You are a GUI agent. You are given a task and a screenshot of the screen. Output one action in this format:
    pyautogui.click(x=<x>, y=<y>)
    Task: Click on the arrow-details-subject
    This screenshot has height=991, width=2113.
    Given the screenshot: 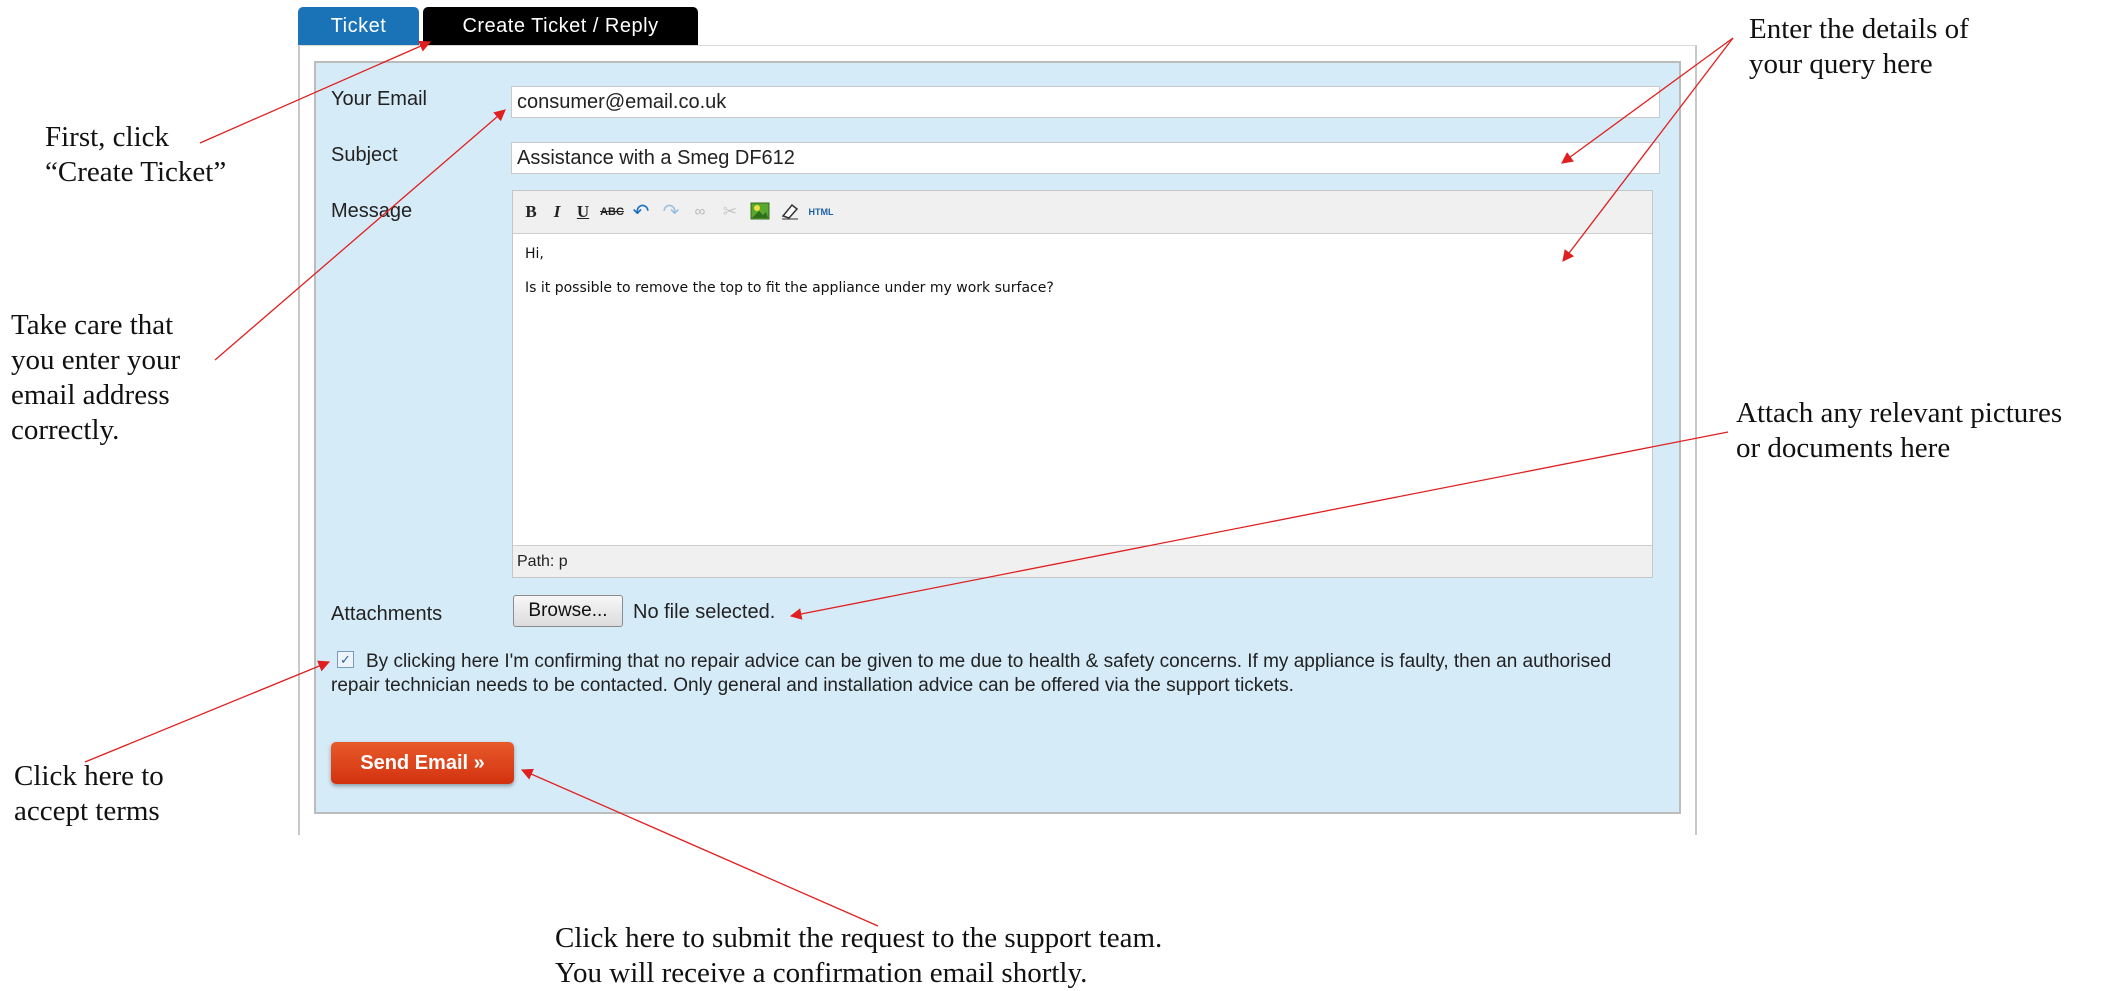 What is the action you would take?
    pyautogui.click(x=1647, y=100)
    